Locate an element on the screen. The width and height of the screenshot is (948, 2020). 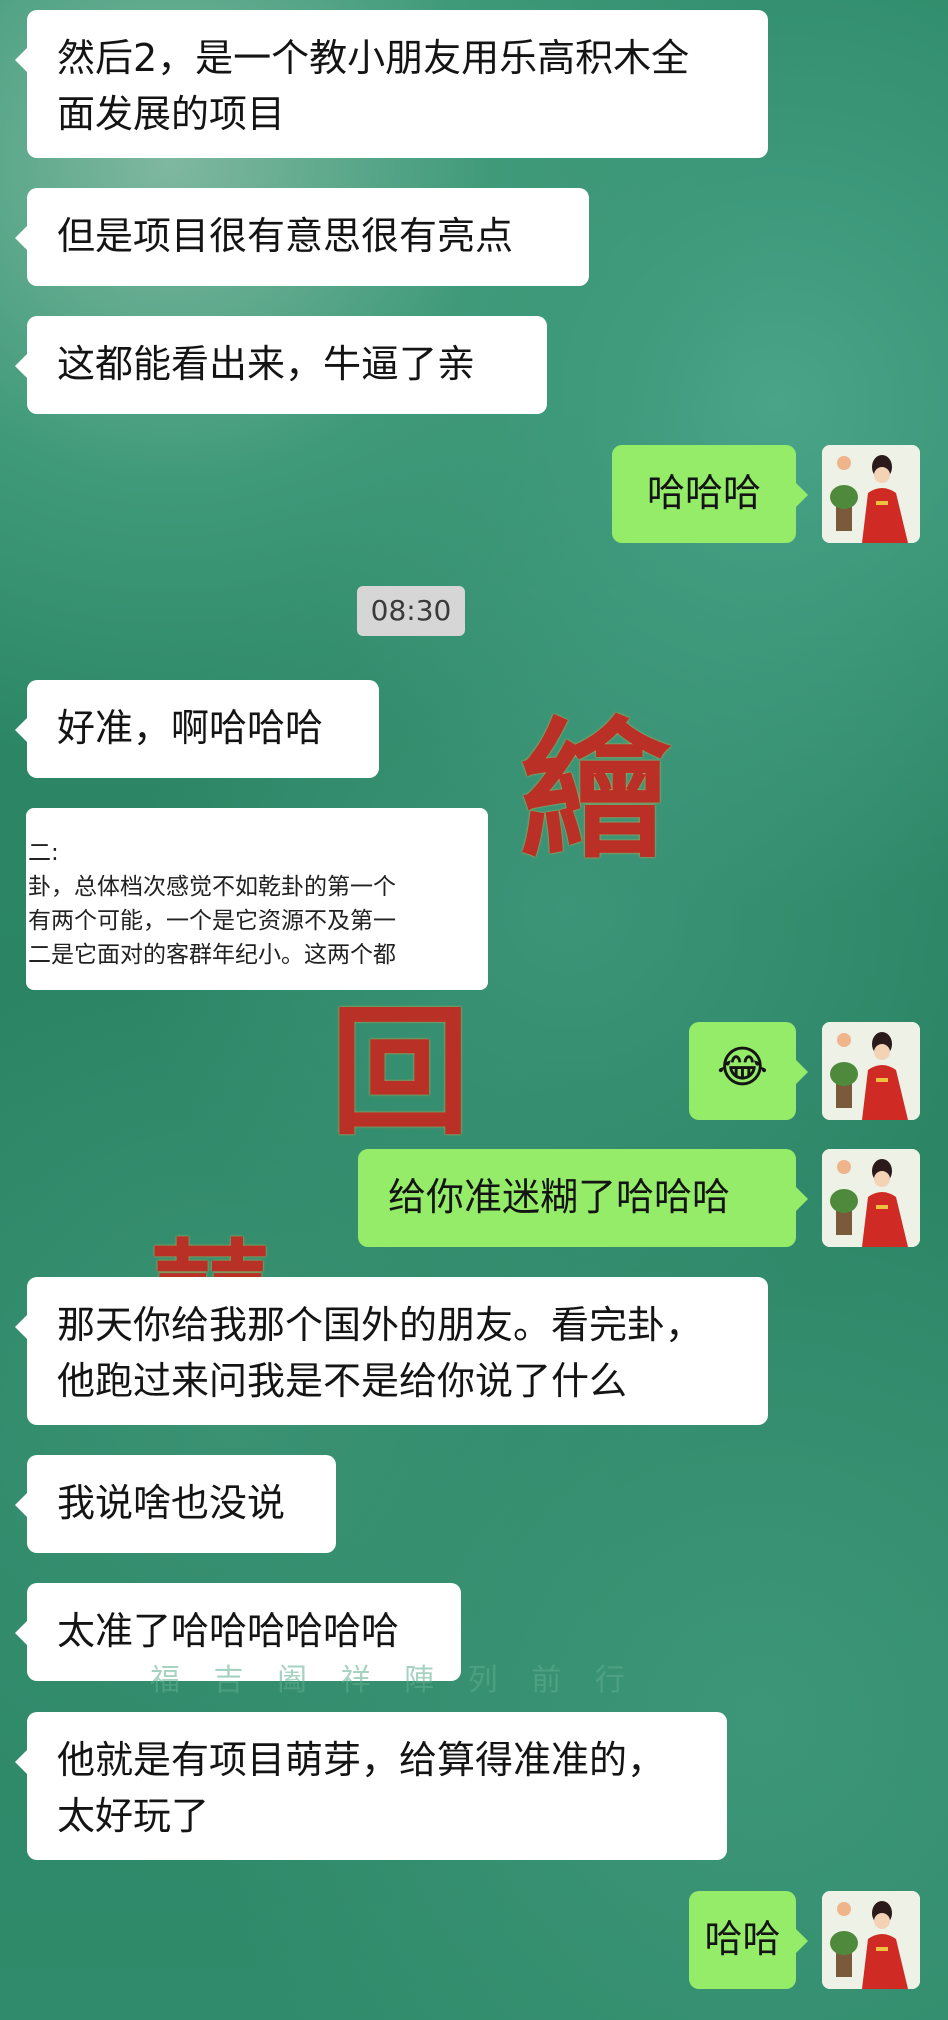
message-incoming: 我说啥也没说 is located at coordinates (175, 1504).